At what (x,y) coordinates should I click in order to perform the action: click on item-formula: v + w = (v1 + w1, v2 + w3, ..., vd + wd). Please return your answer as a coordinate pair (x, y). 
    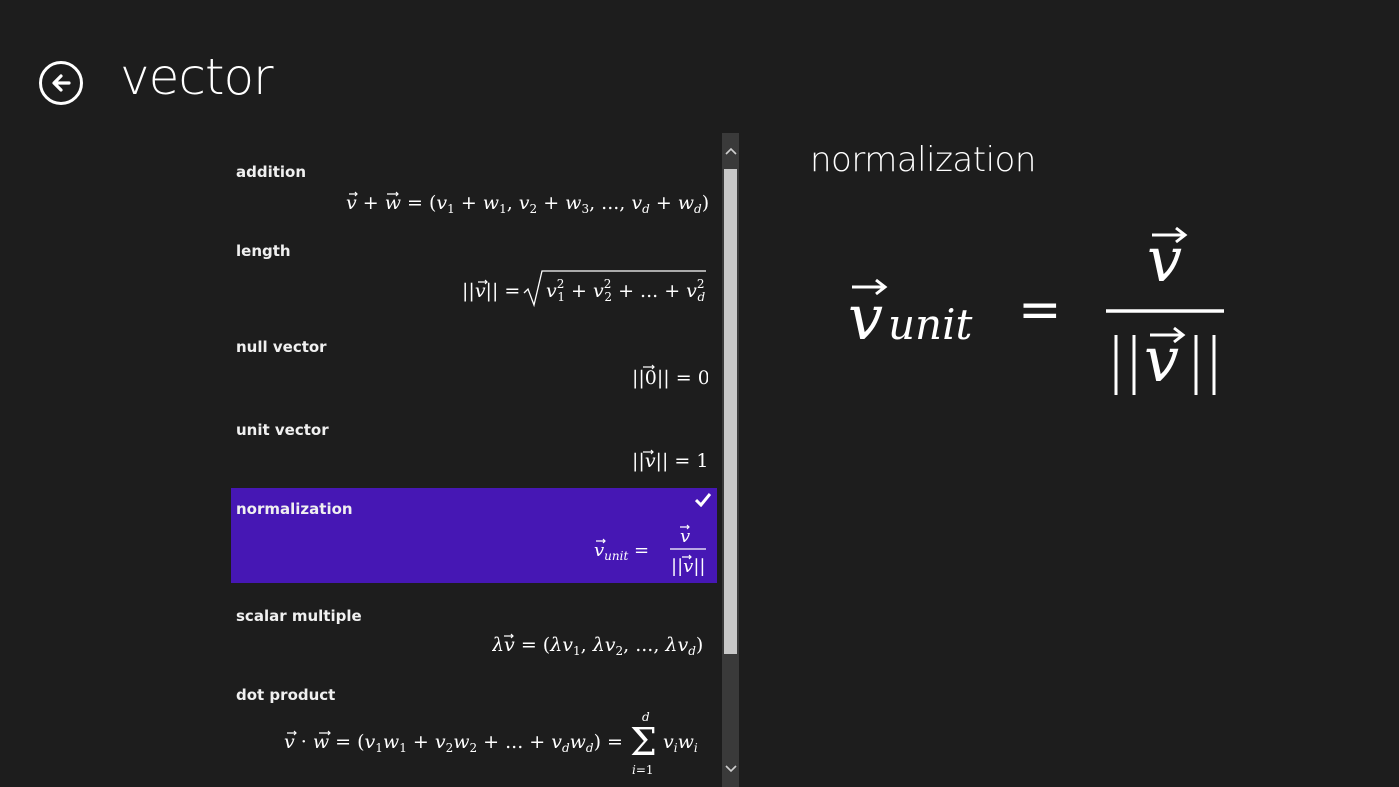
    Looking at the image, I should click on (527, 205).